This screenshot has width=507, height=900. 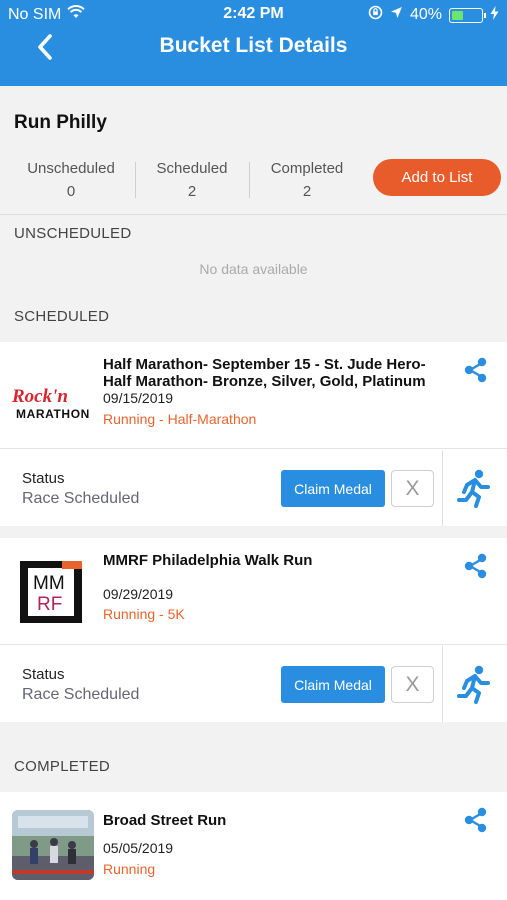 I want to click on status-bar: No SIM 2:42 PM 40%, so click(x=253, y=14).